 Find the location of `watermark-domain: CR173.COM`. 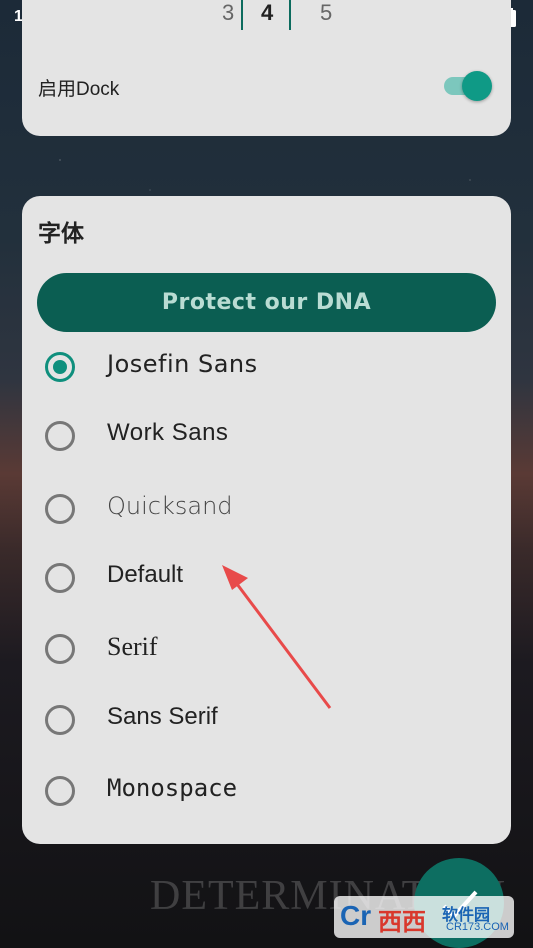

watermark-domain: CR173.COM is located at coordinates (477, 927).